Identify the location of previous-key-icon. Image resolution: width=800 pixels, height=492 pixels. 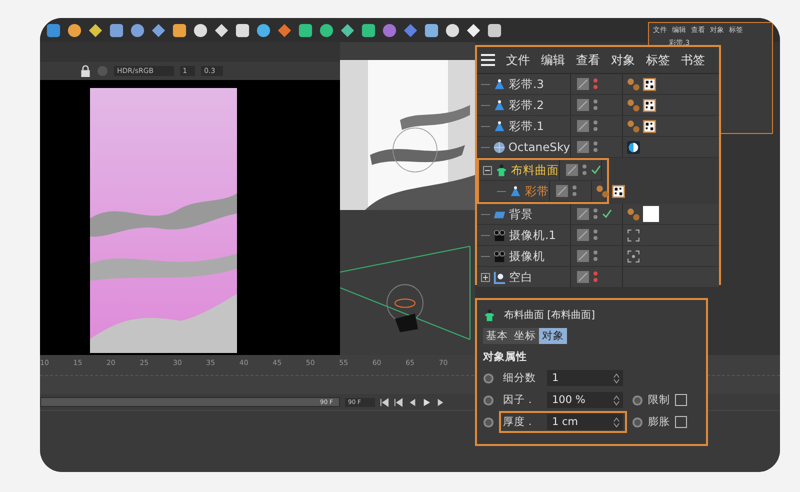
(398, 402).